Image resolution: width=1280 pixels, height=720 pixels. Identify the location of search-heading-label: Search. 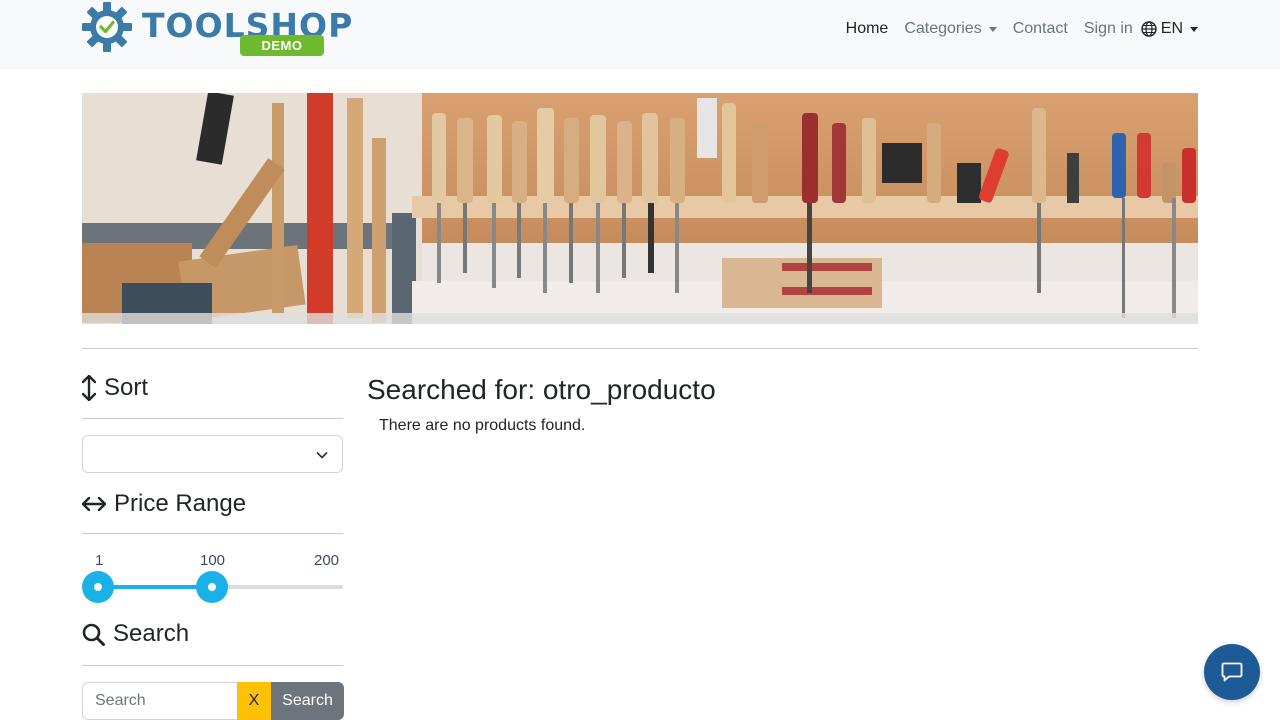
(151, 633).